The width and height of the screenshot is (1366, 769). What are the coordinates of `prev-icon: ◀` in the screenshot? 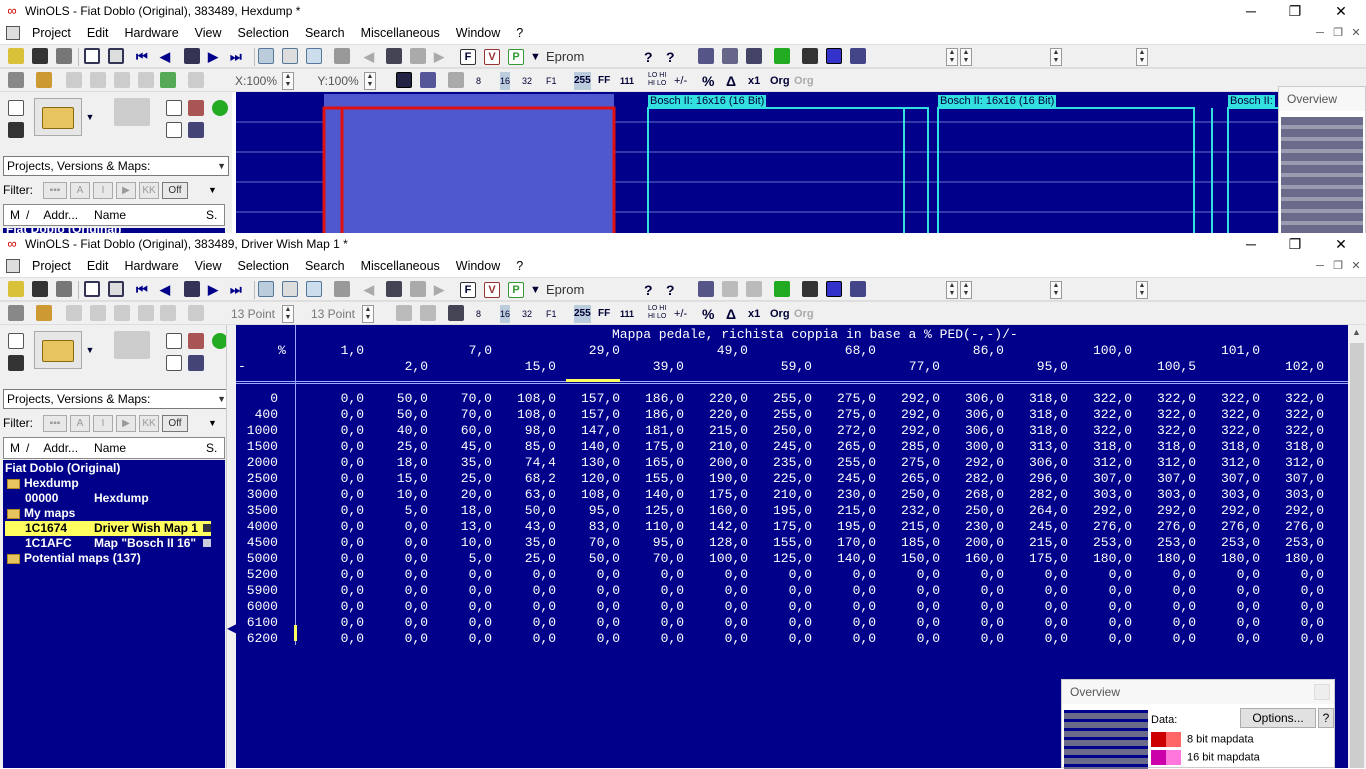 It's located at (165, 57).